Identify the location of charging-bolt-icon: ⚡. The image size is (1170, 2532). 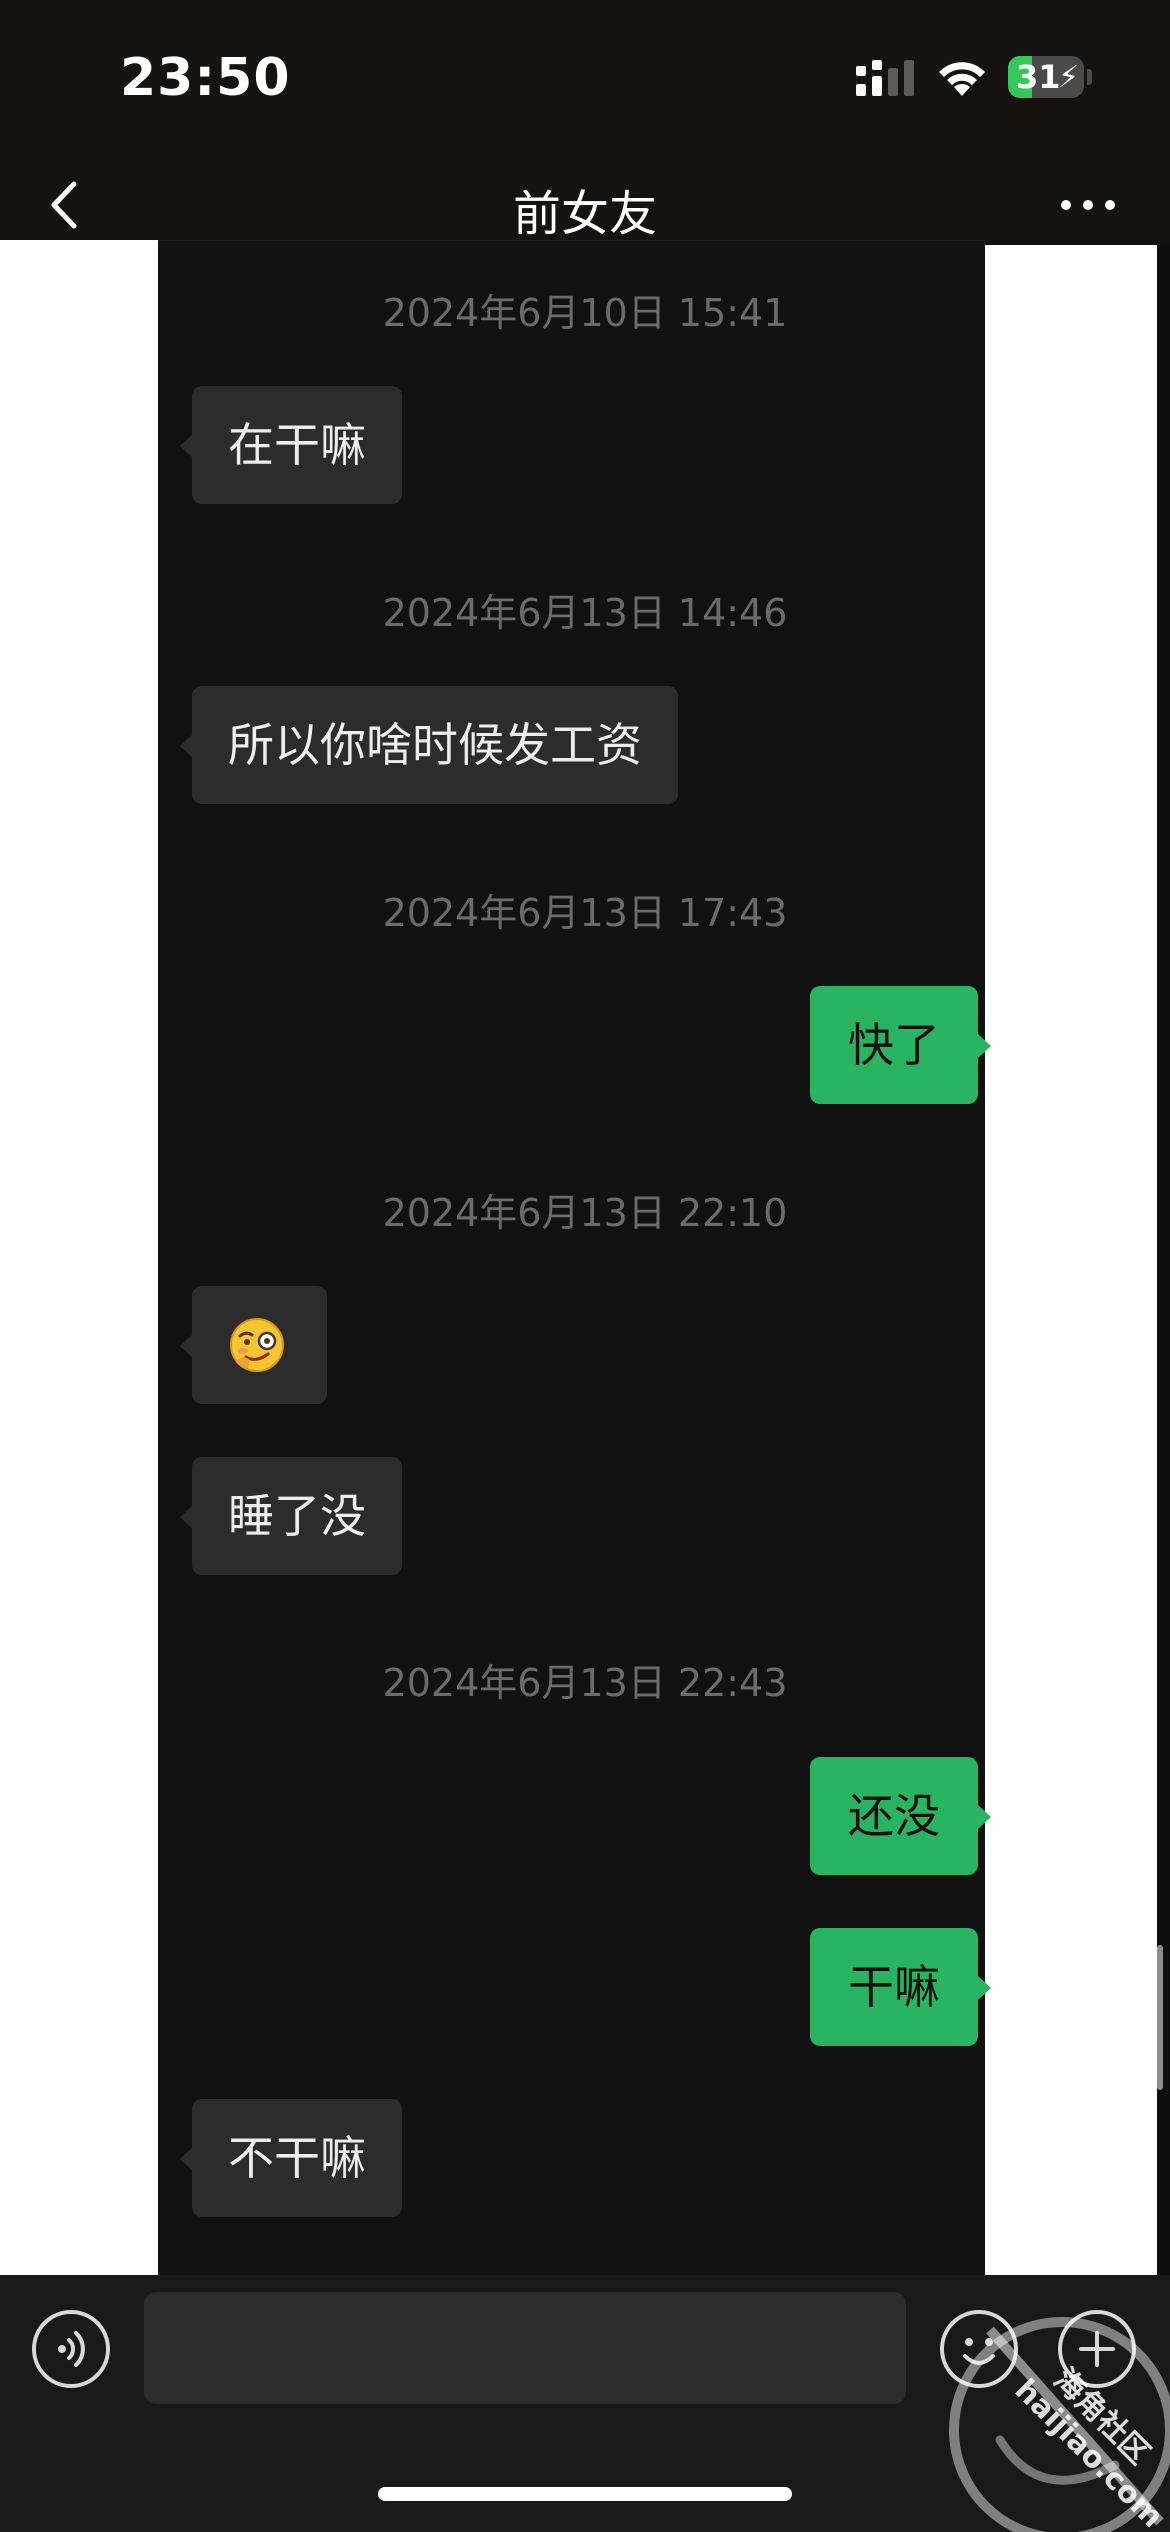
(1069, 77).